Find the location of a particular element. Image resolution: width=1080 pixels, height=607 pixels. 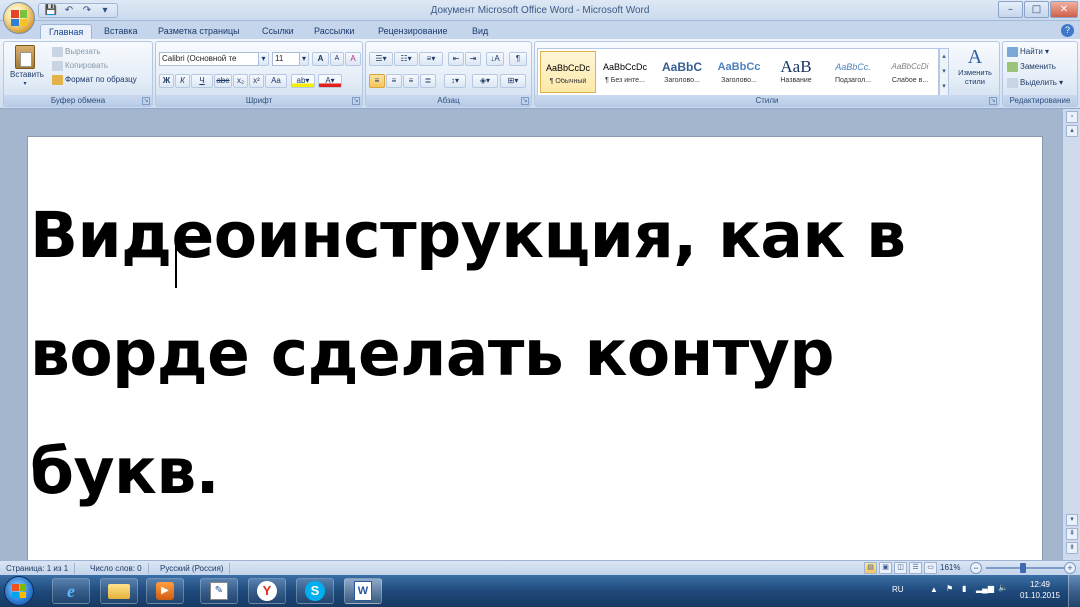

style-normal: AaBbCcDc ¶ Обычный is located at coordinates (568, 72).